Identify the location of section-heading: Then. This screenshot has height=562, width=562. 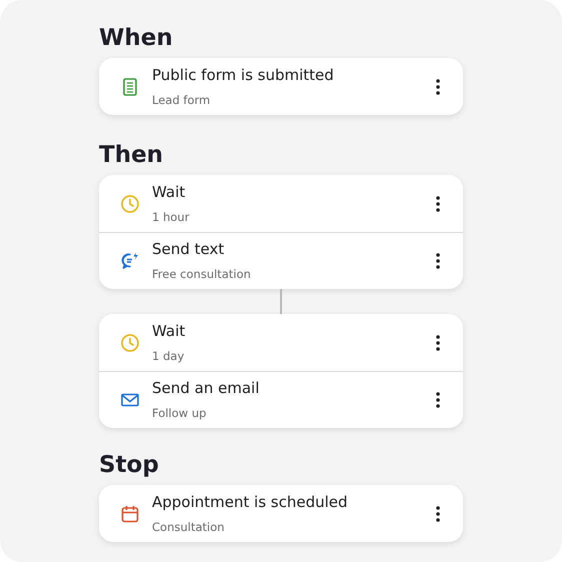
(131, 155).